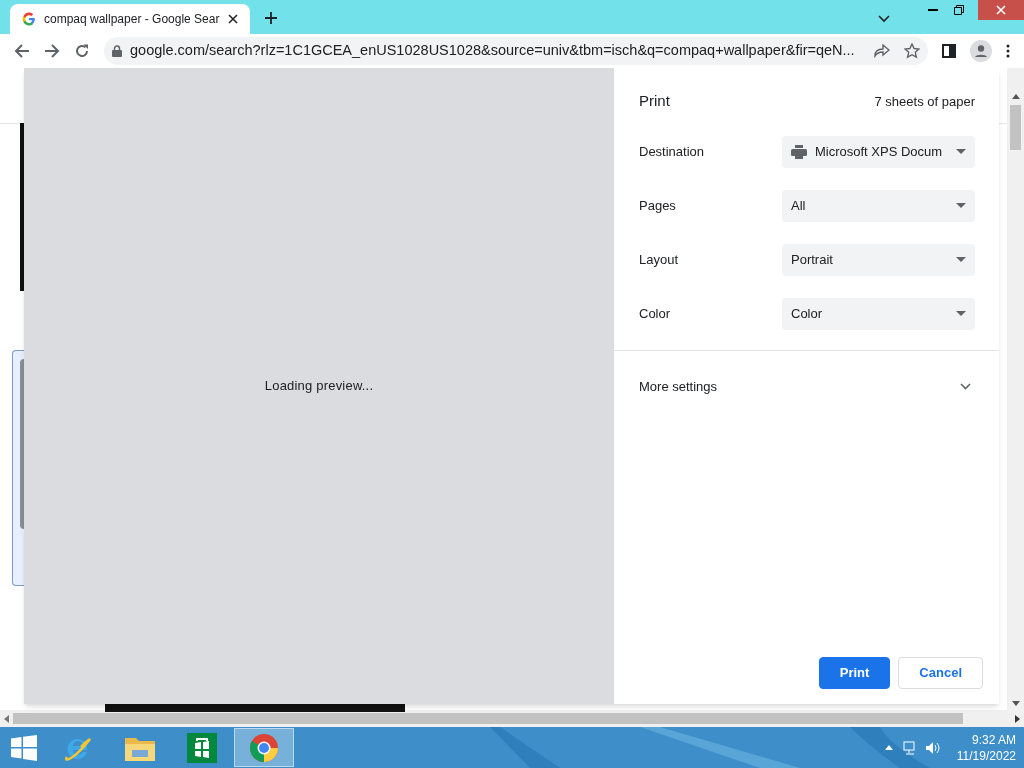 The width and height of the screenshot is (1024, 768). What do you see at coordinates (806, 386) in the screenshot?
I see `more-settings-row: More settings` at bounding box center [806, 386].